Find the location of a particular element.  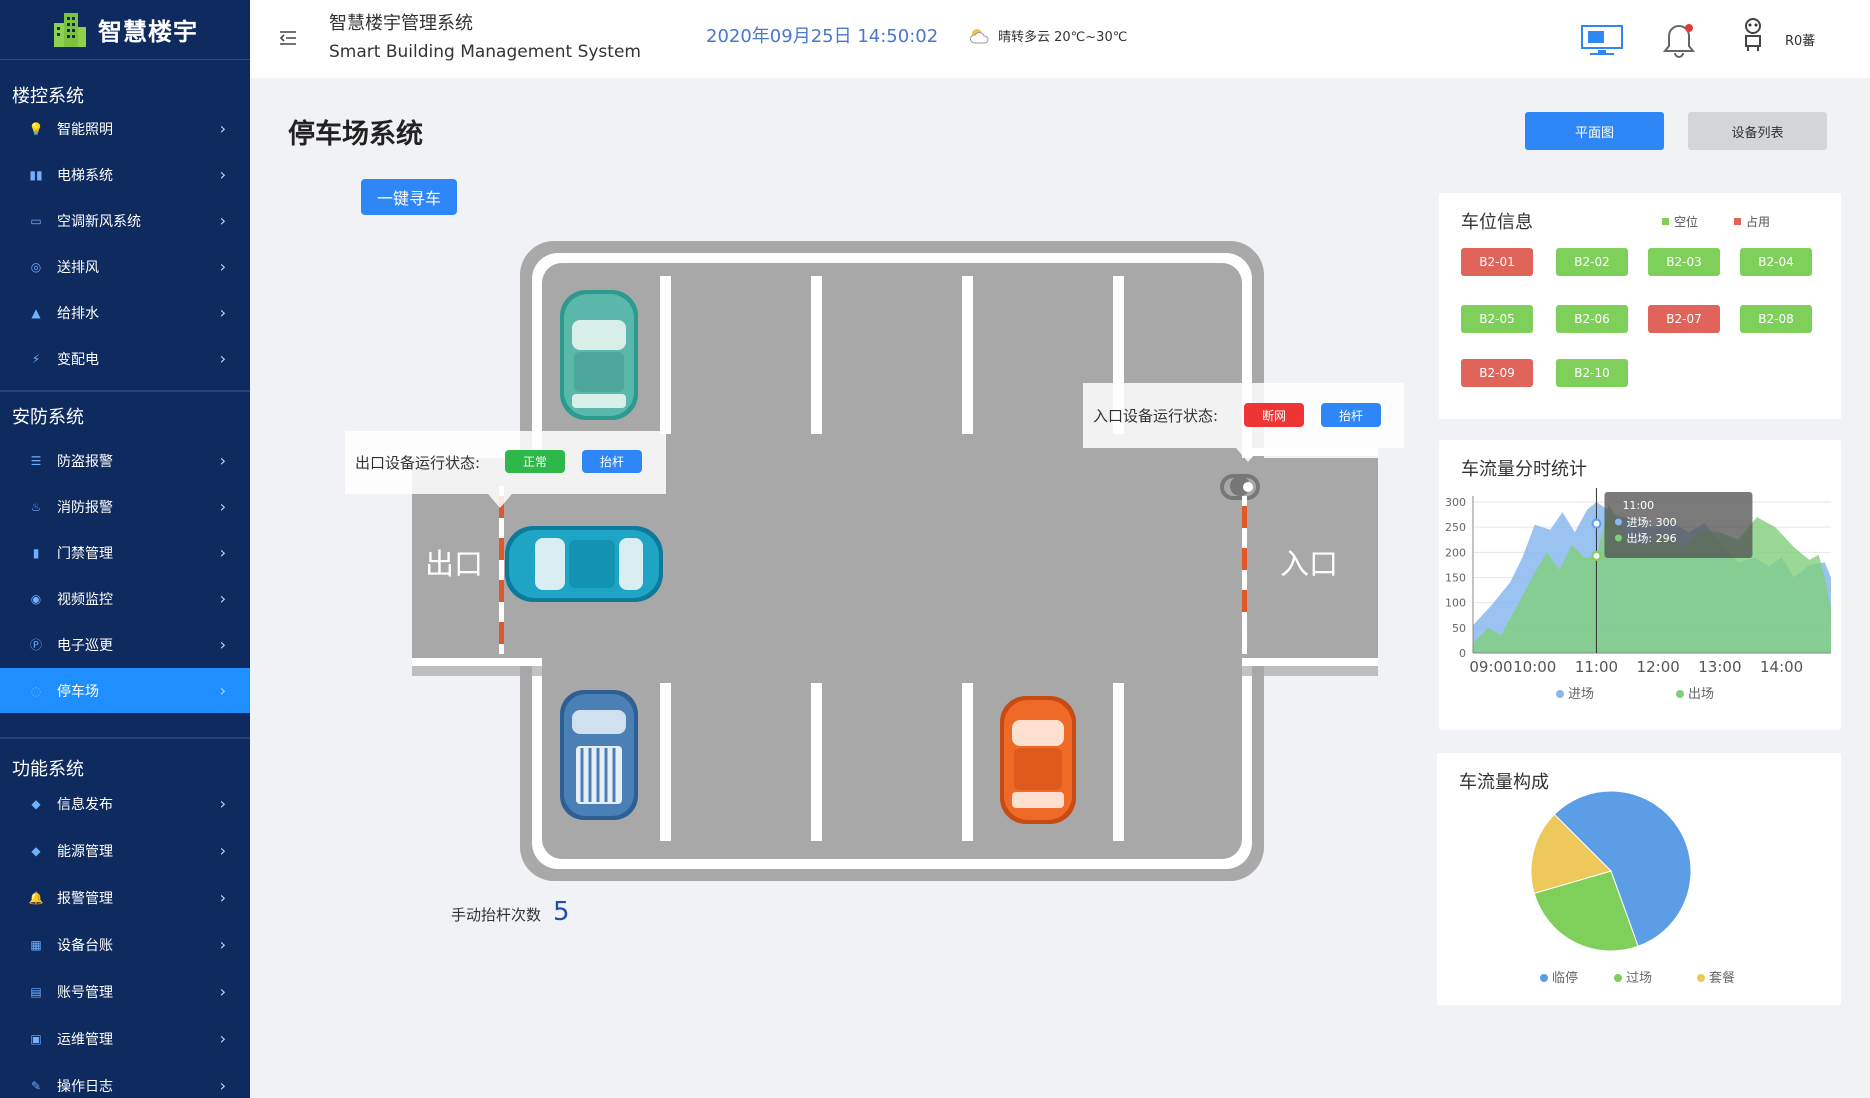

sidebar-item: ⚡ 变配电 › is located at coordinates (125, 358).